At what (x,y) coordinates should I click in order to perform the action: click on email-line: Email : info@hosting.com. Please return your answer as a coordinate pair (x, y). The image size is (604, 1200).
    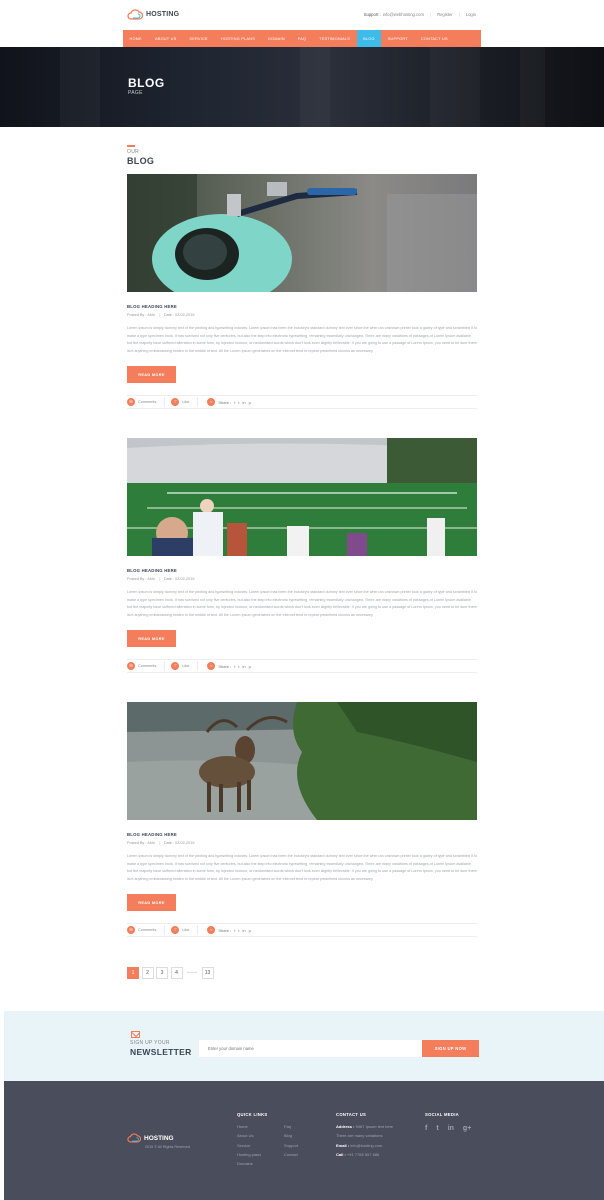
    Looking at the image, I should click on (364, 1145).